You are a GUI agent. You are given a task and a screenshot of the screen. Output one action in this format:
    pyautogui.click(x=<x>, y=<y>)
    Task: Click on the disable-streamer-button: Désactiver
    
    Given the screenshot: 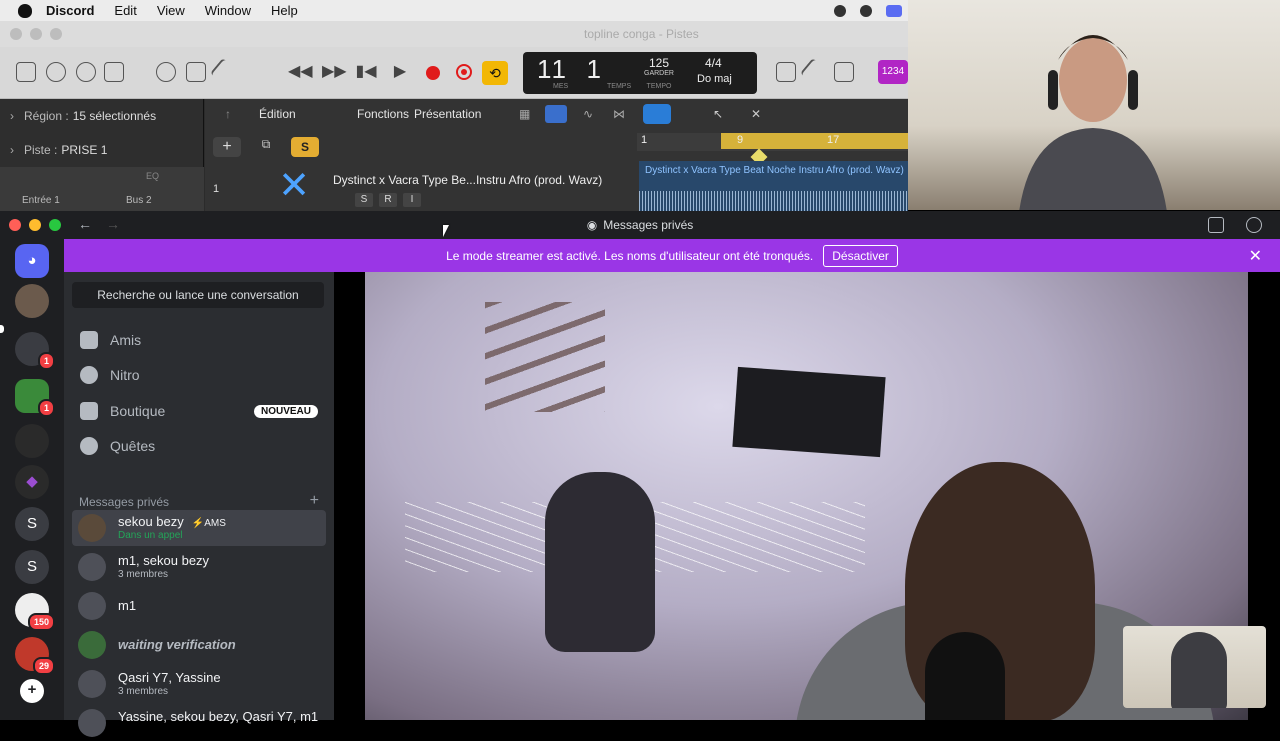 What is the action you would take?
    pyautogui.click(x=860, y=255)
    